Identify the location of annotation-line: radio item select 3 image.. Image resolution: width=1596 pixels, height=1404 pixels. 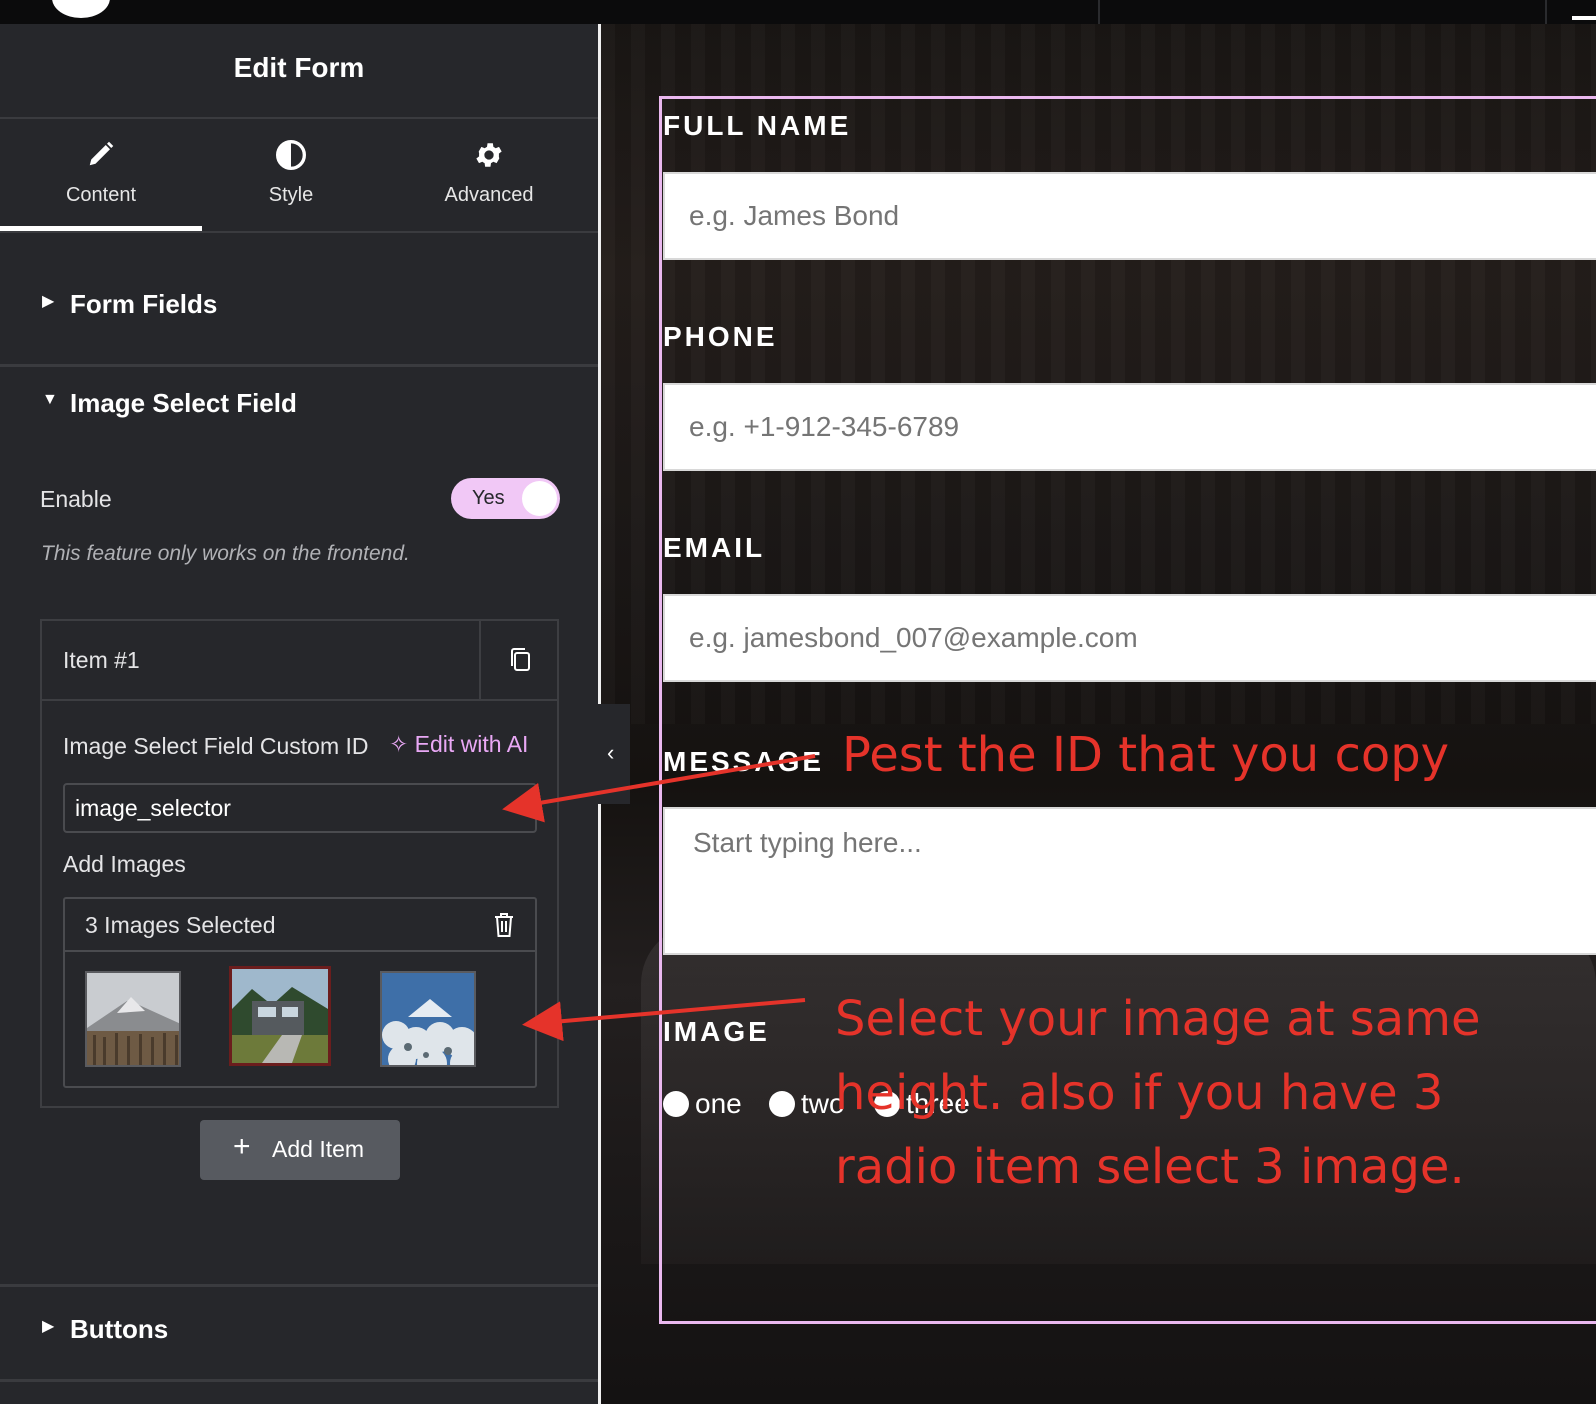
(1150, 1167).